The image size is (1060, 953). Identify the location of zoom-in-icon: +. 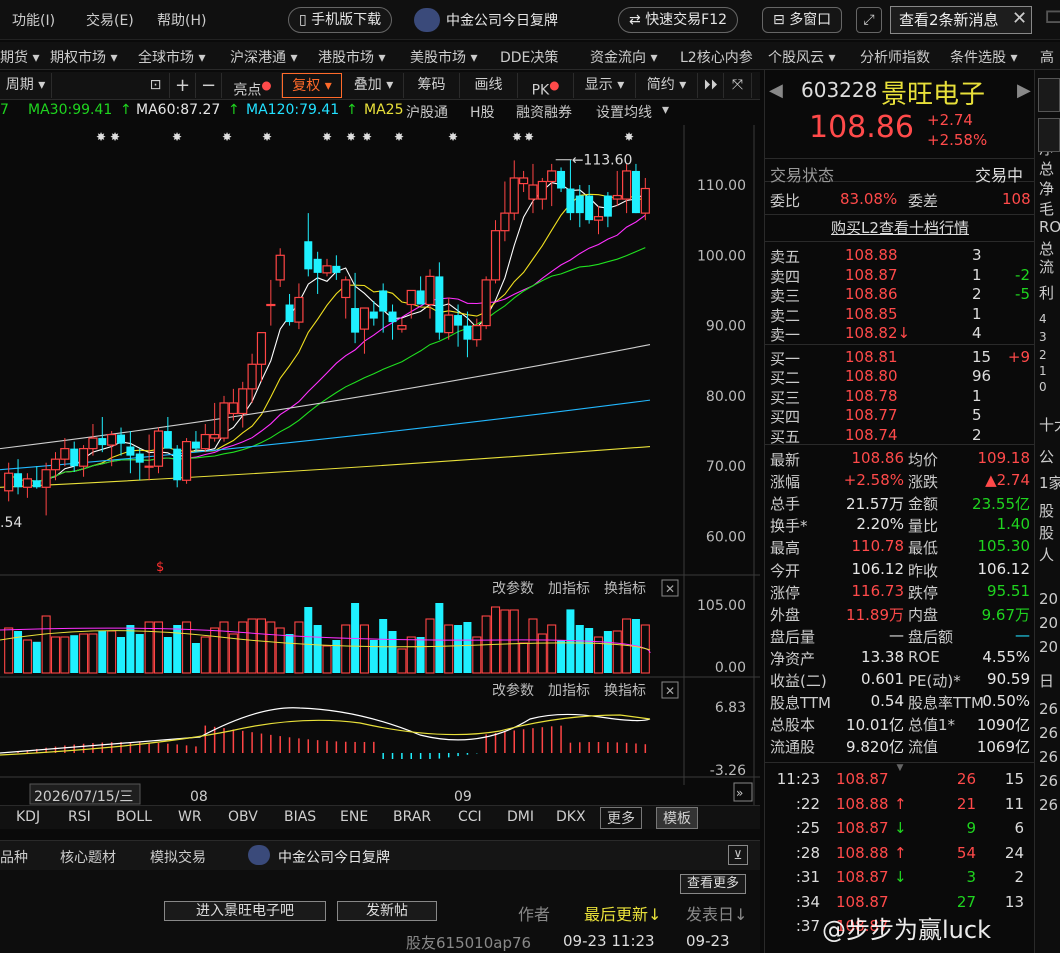
(183, 85).